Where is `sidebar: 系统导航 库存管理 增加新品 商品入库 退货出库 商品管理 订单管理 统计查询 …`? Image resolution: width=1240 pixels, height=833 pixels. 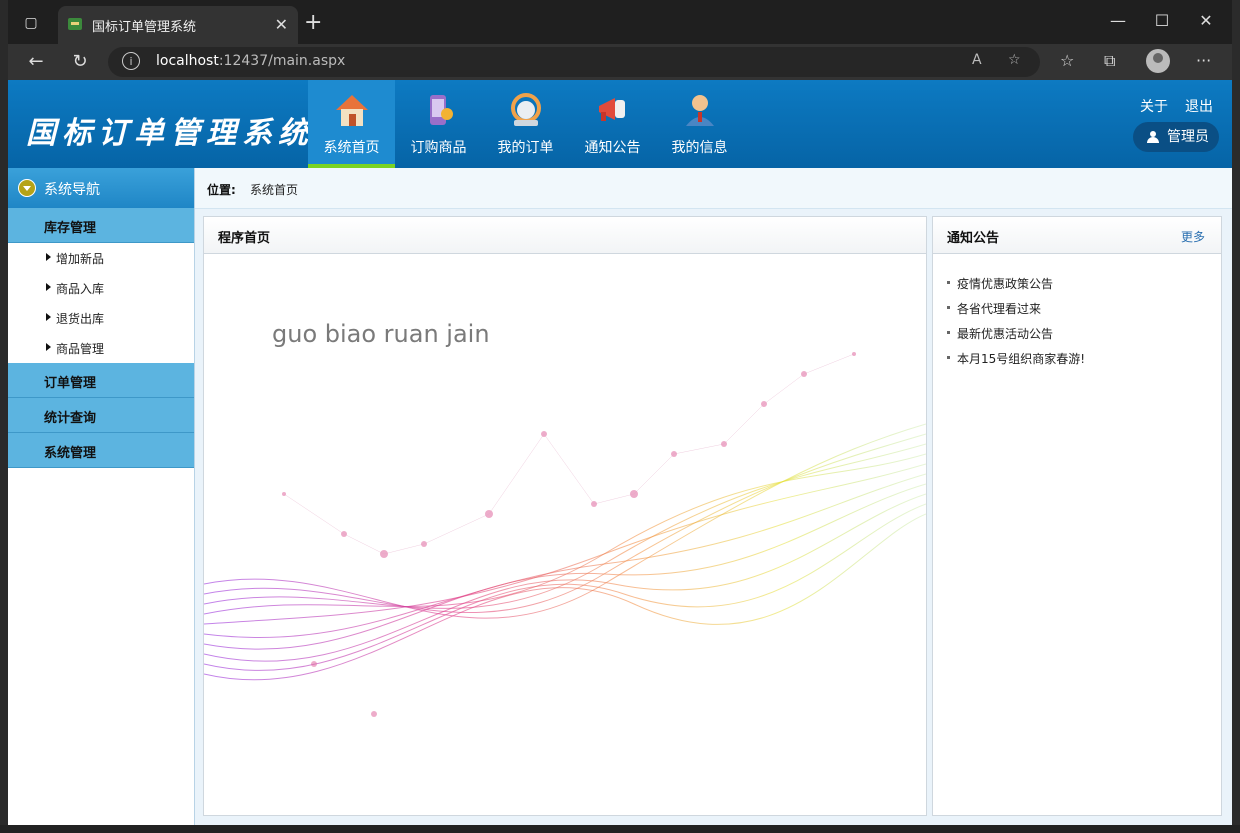
sidebar: 系统导航 库存管理 增加新品 商品入库 退货出库 商品管理 订单管理 统计查询 … is located at coordinates (101, 496).